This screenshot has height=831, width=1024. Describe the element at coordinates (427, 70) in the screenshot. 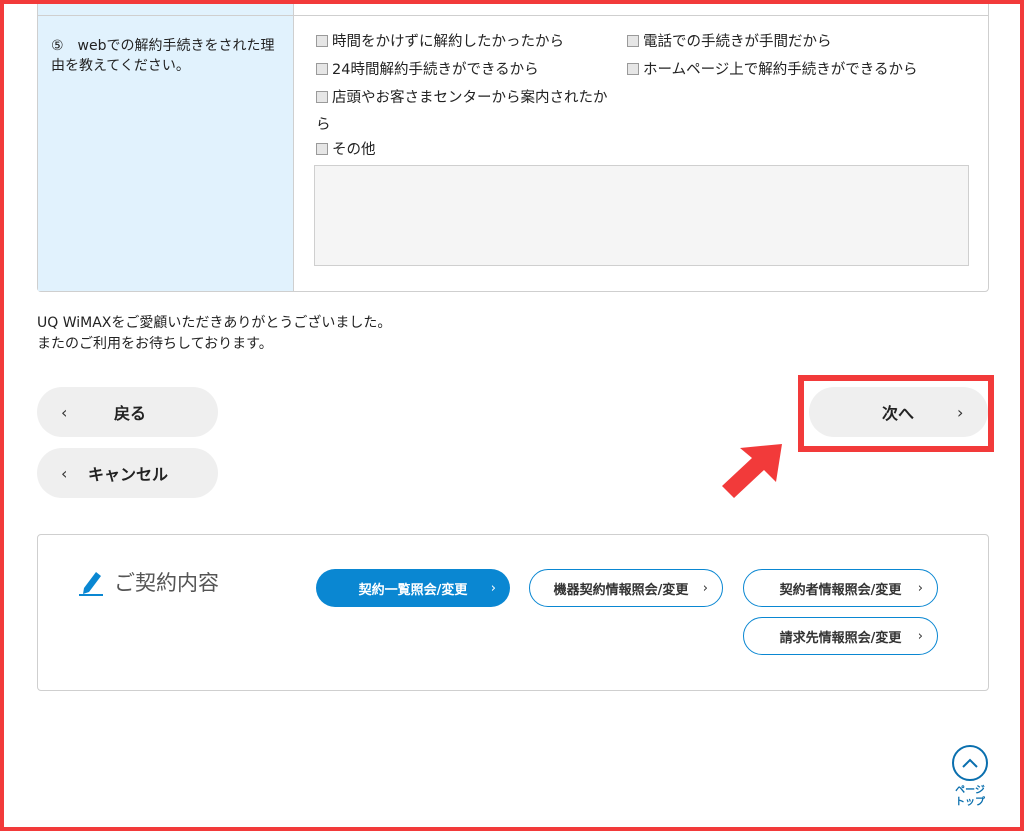

I see `option-24h: 24時間解約手続きができるから` at that location.